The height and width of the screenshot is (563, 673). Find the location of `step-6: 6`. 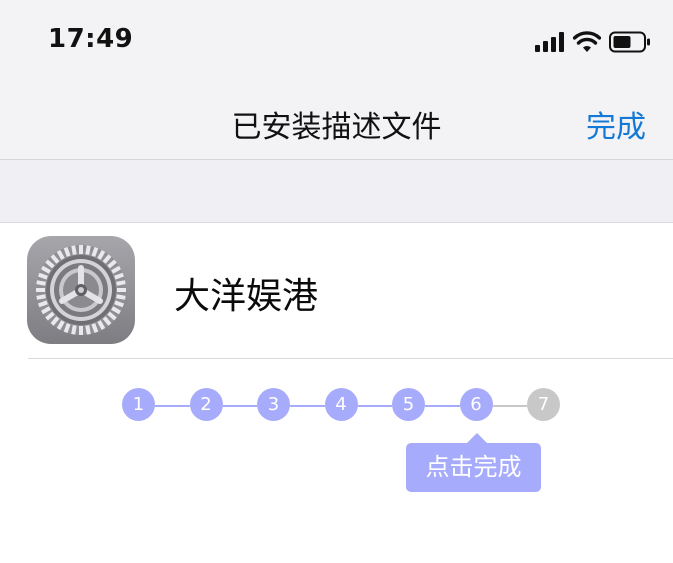

step-6: 6 is located at coordinates (476, 404).